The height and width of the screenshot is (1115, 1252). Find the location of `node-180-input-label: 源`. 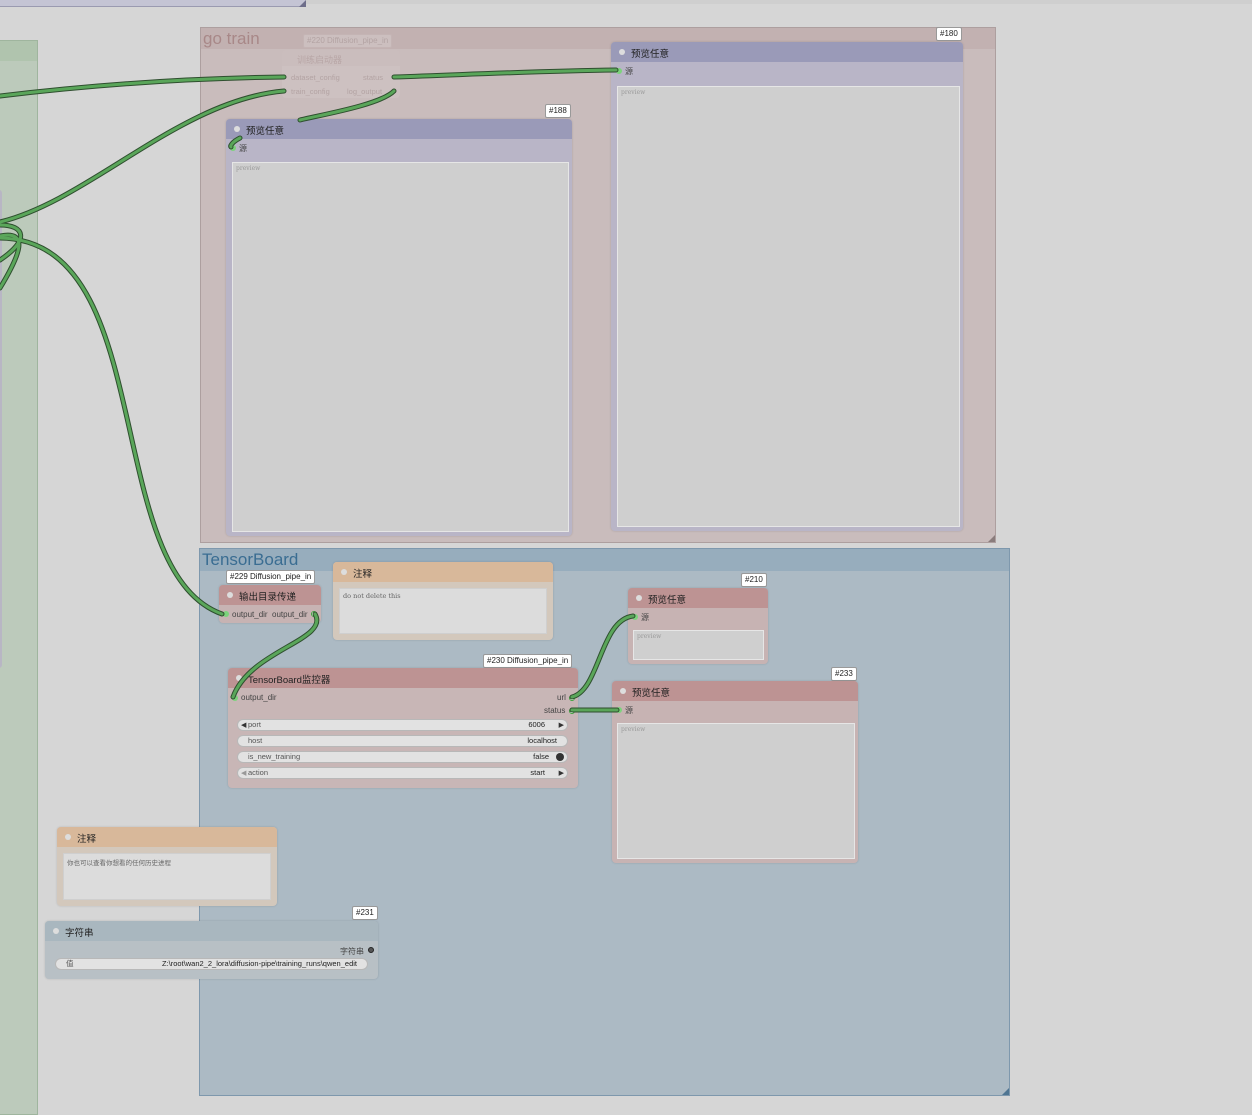

node-180-input-label: 源 is located at coordinates (629, 71).